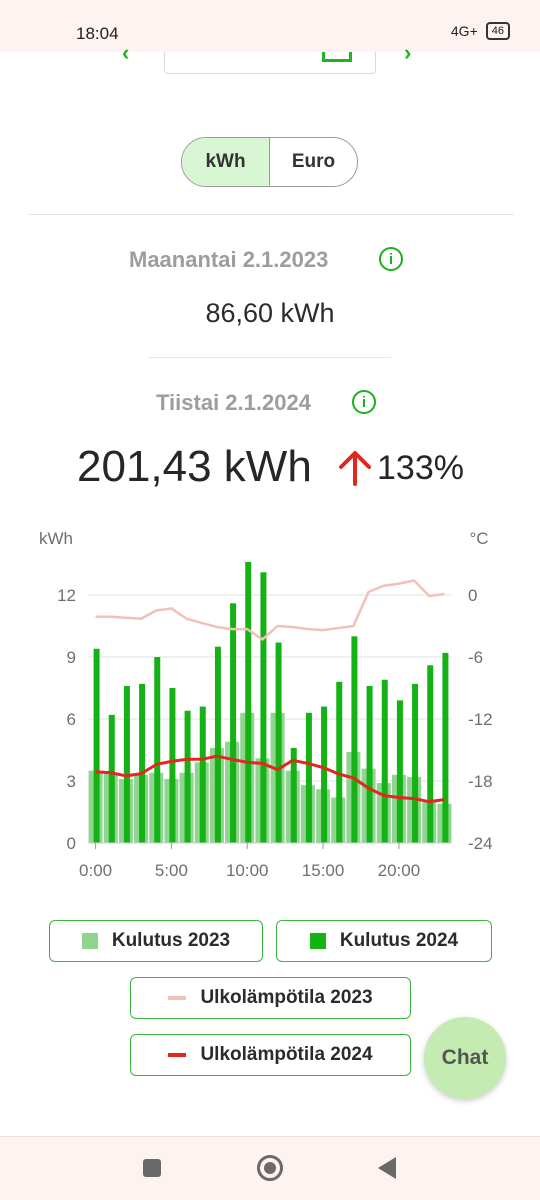  I want to click on y-left-tick-label: 9, so click(71, 657).